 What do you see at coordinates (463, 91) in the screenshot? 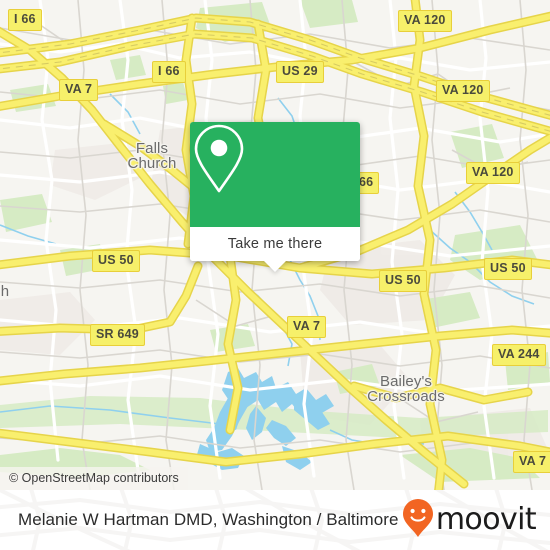
I see `shield-va-120-ne: VA 120` at bounding box center [463, 91].